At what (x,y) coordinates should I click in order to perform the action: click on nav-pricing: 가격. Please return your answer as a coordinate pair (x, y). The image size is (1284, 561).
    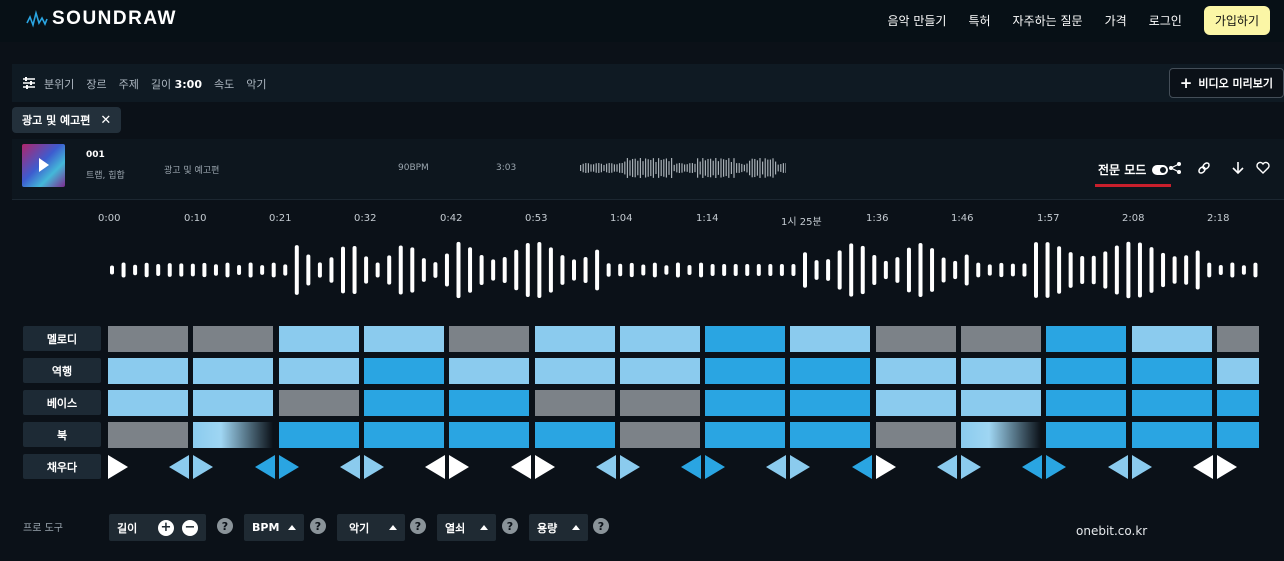
    Looking at the image, I should click on (1116, 20).